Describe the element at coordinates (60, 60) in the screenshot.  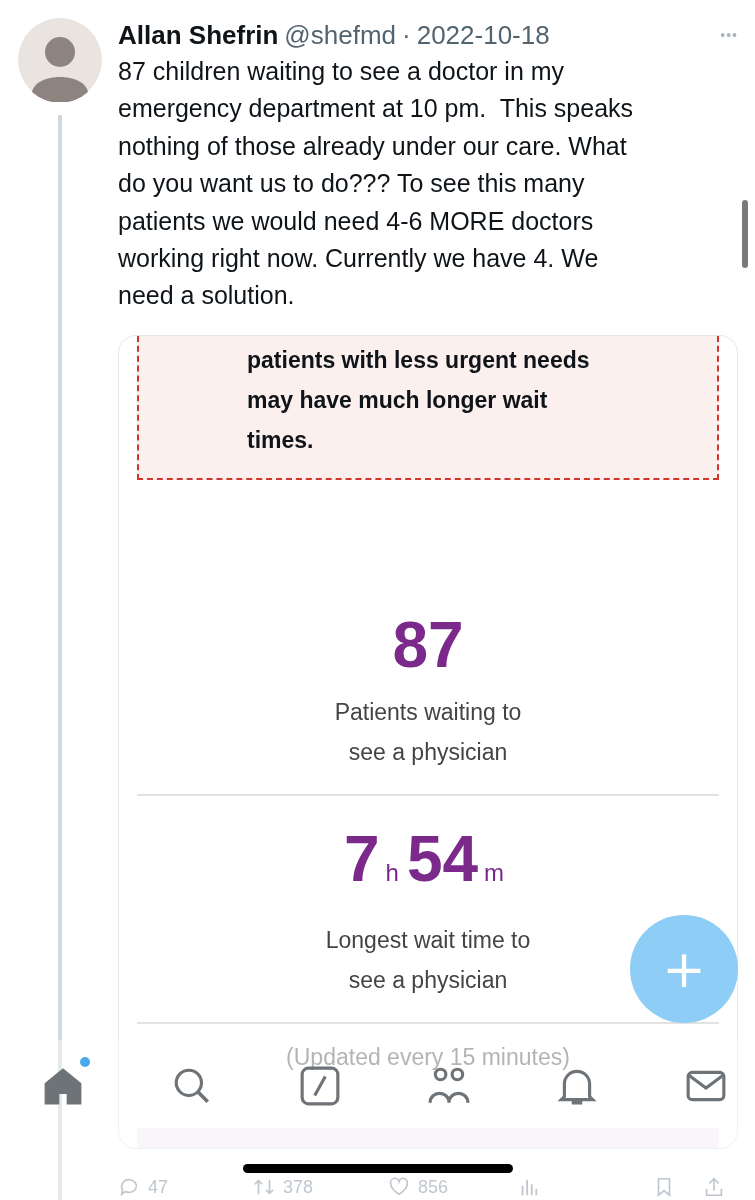
I see `avatar-icon` at that location.